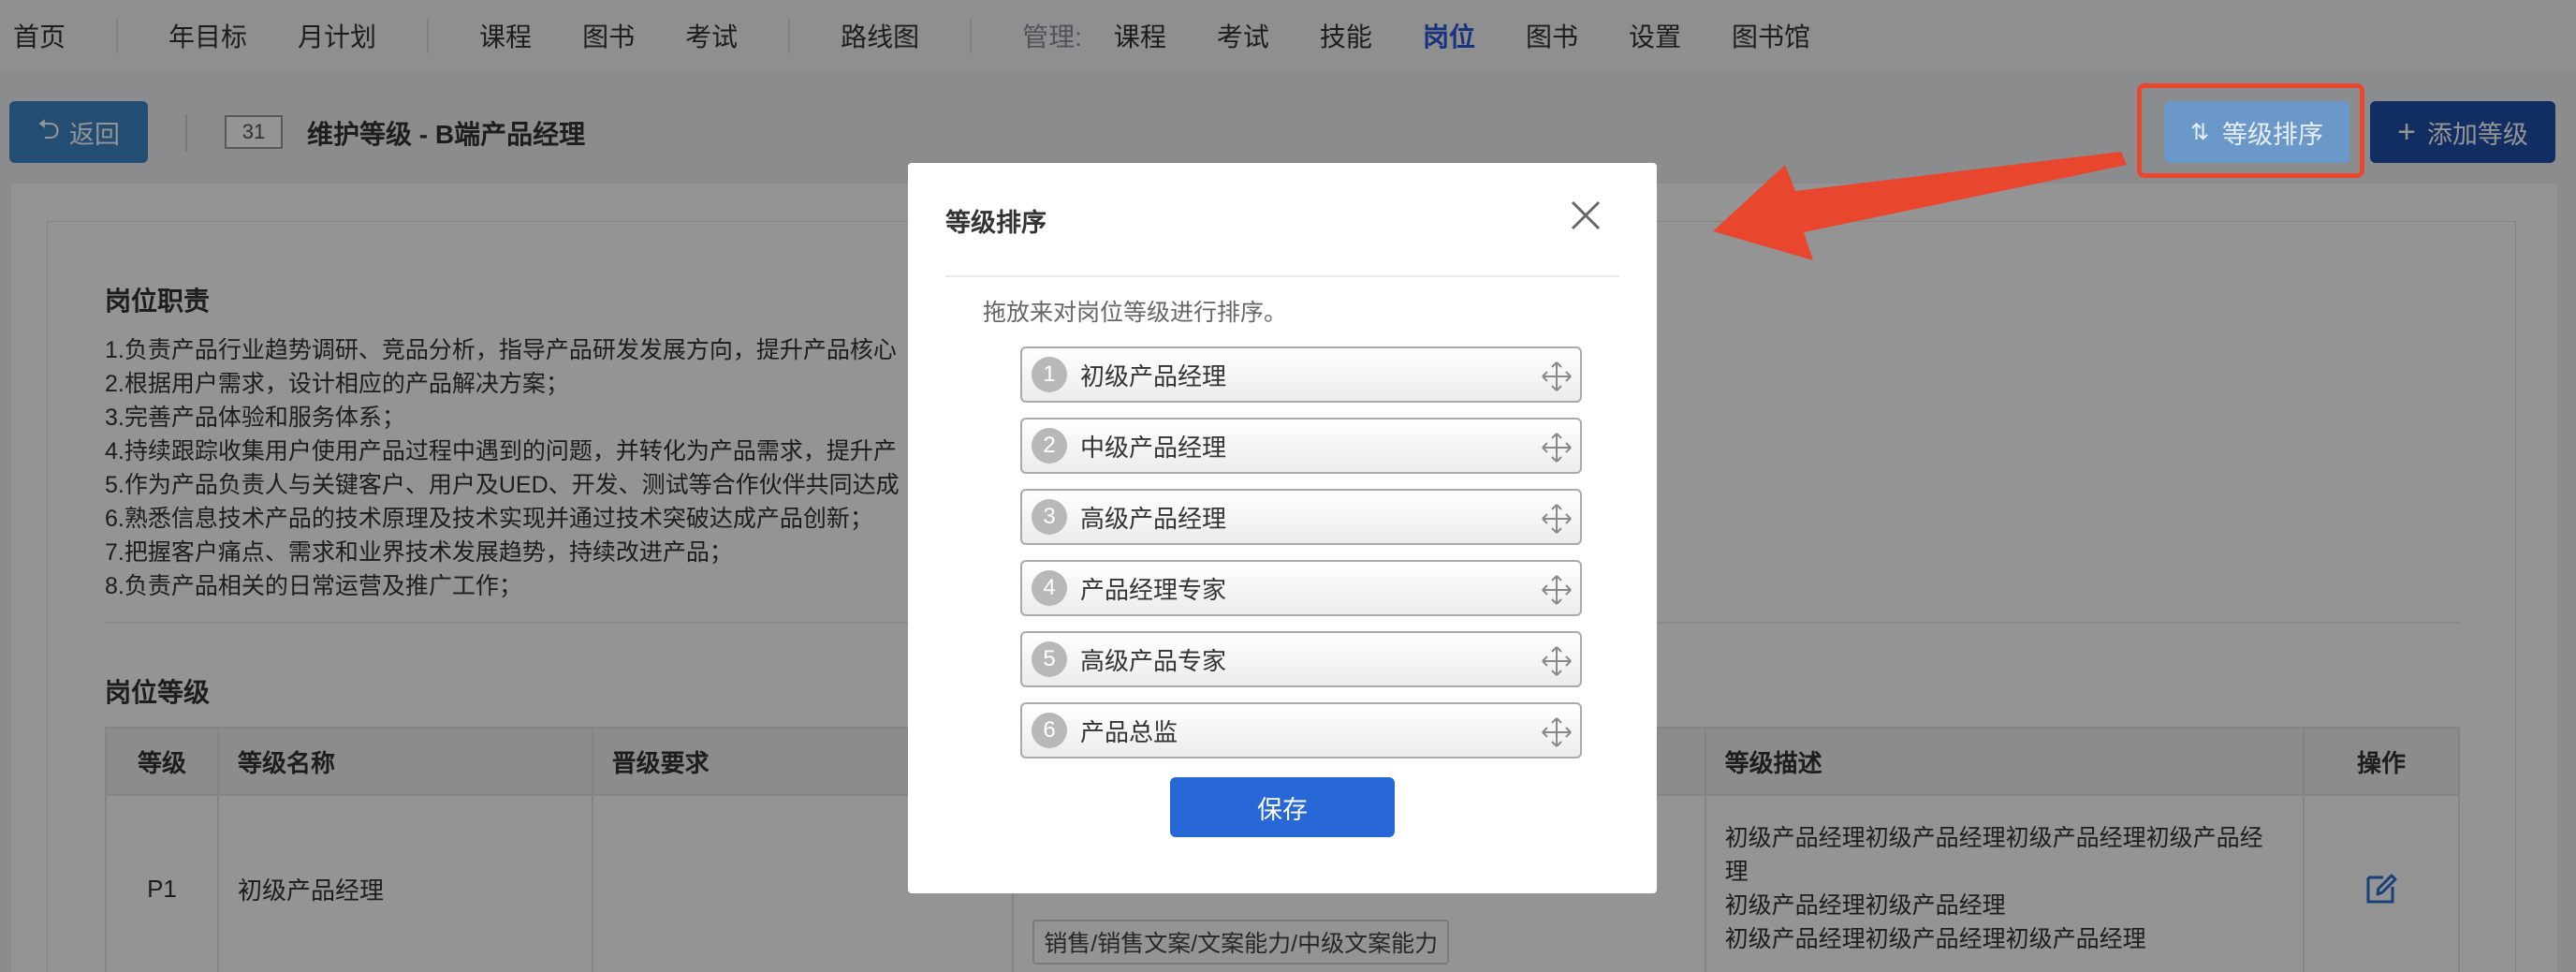 This screenshot has height=972, width=2576. Describe the element at coordinates (1049, 517) in the screenshot. I see `level-order-number: 3` at that location.